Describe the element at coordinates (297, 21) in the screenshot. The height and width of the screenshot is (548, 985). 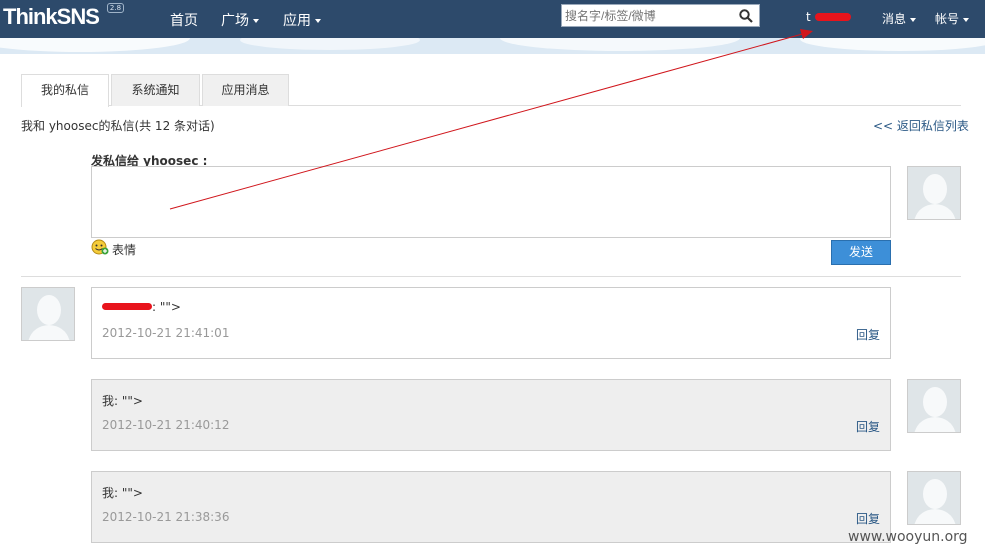
I see `nav-apps-label: 应用` at that location.